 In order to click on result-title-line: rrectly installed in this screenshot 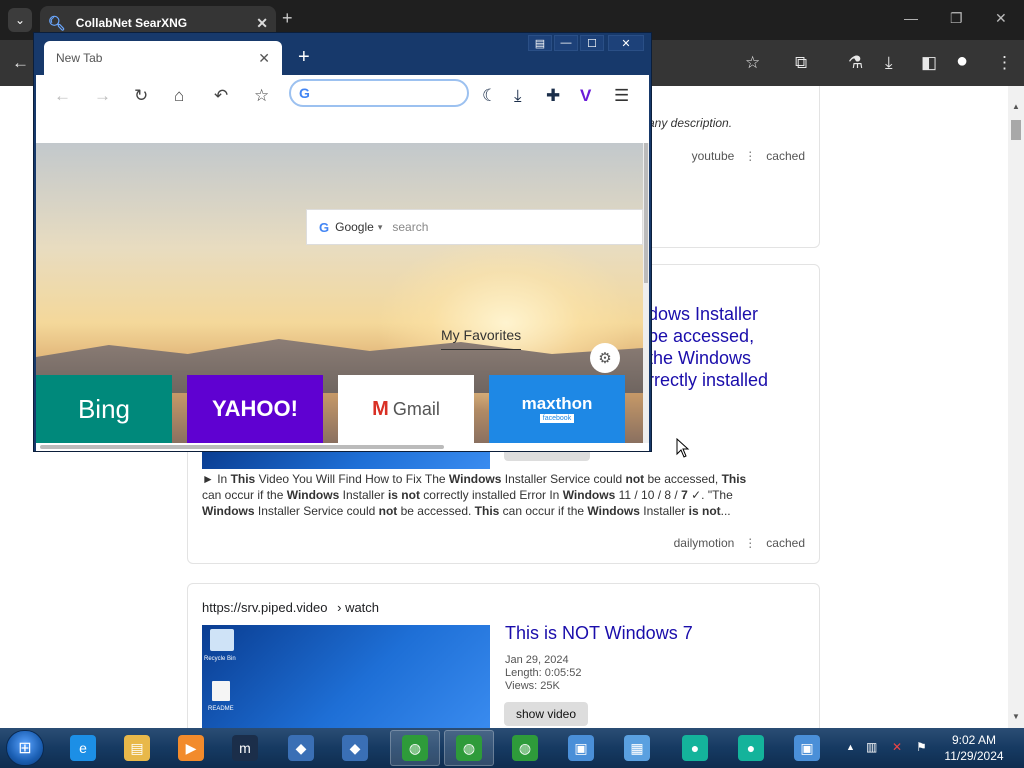, I will do `click(708, 380)`.